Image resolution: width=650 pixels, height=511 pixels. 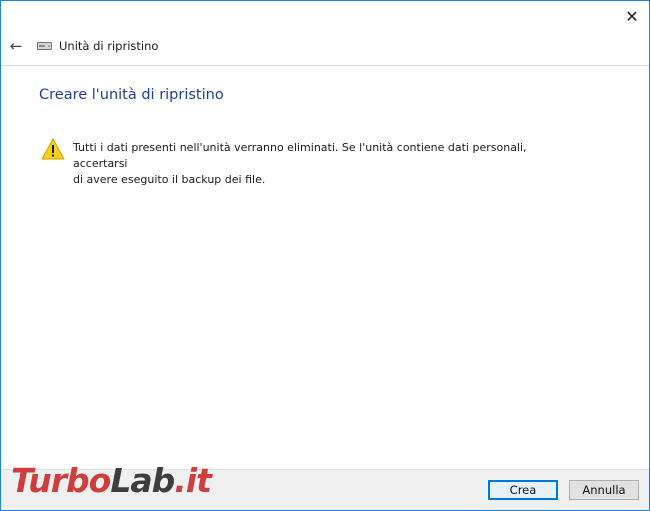 I want to click on warning-icon, so click(x=53, y=149).